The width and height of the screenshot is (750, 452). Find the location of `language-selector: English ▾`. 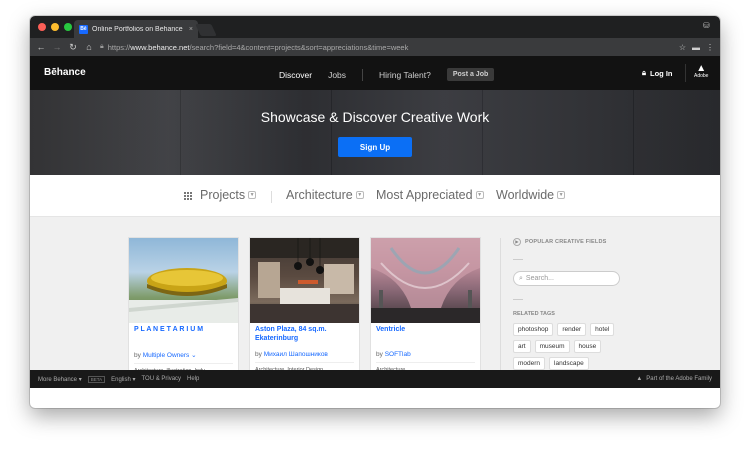

language-selector: English ▾ is located at coordinates (123, 379).